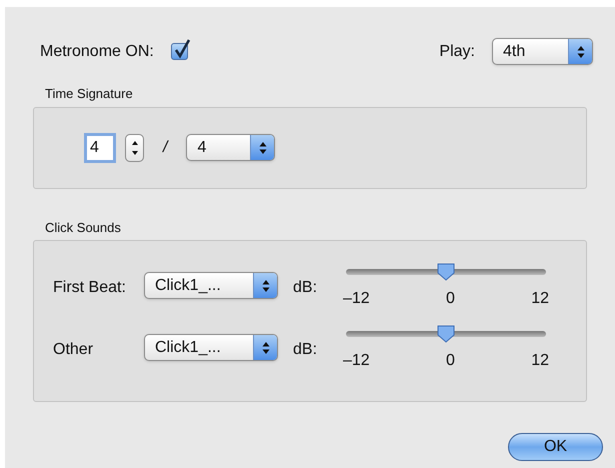 Image resolution: width=615 pixels, height=468 pixels. What do you see at coordinates (97, 52) in the screenshot?
I see `metronome-label: Metronome ON:` at bounding box center [97, 52].